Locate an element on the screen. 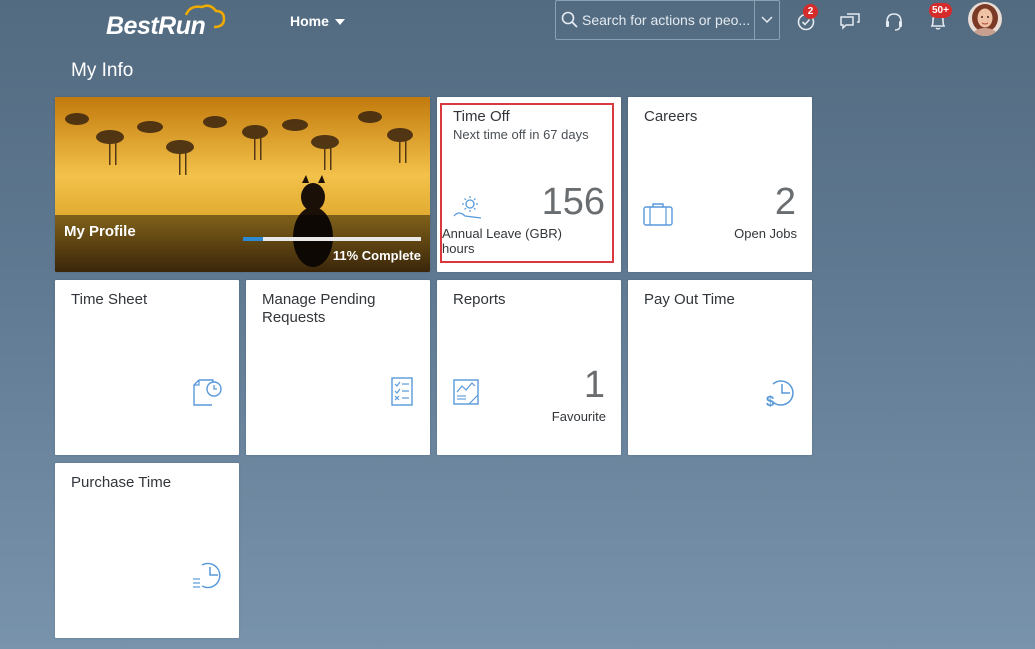  user-avatar is located at coordinates (985, 19).